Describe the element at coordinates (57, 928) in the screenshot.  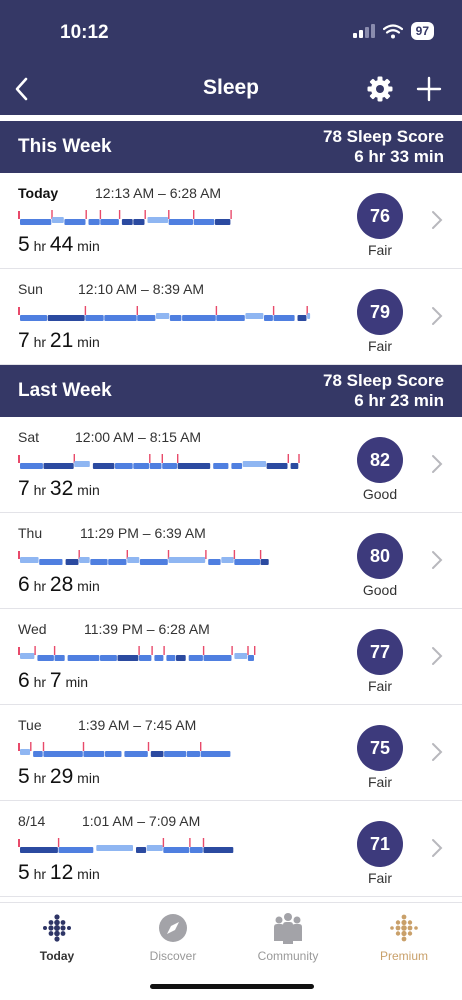
I see `fitbit-dots-icon` at that location.